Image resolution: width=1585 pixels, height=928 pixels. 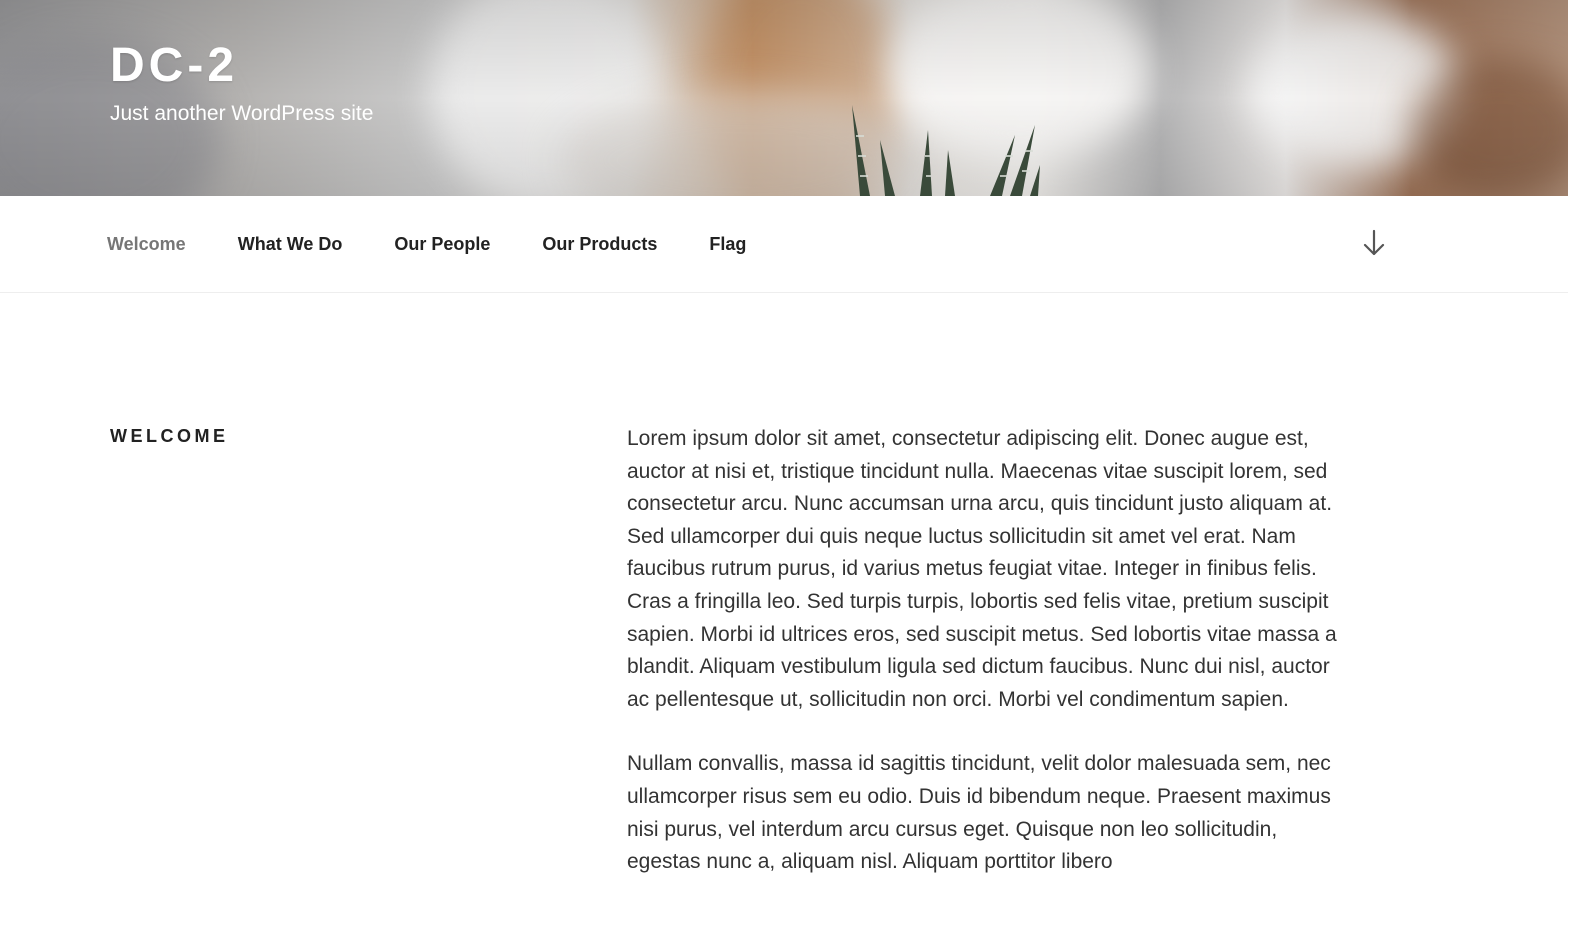 I want to click on site-description: Just another WordPress site, so click(x=242, y=113).